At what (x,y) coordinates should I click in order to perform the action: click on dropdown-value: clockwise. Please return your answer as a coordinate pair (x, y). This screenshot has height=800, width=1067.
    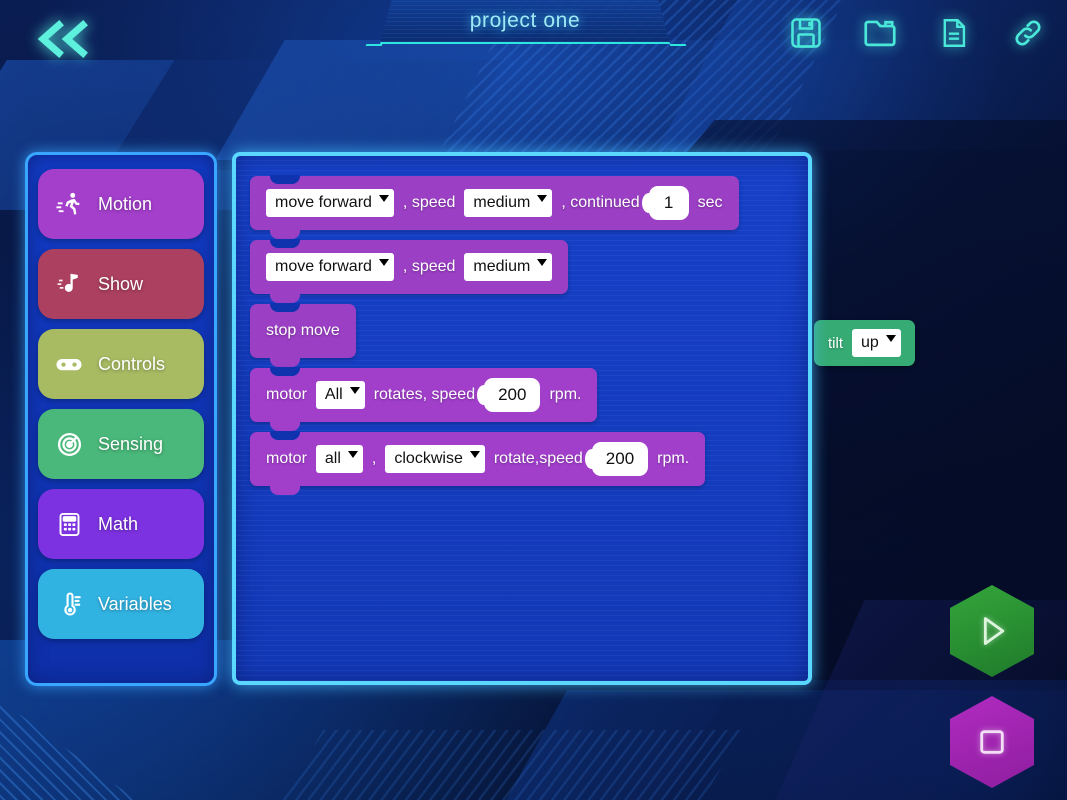
    Looking at the image, I should click on (428, 458).